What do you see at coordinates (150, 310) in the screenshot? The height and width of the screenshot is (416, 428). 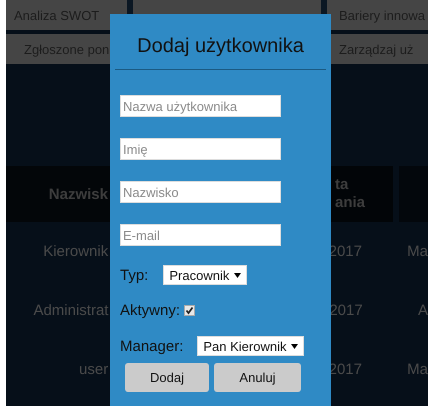 I see `field-label: Aktywny:` at bounding box center [150, 310].